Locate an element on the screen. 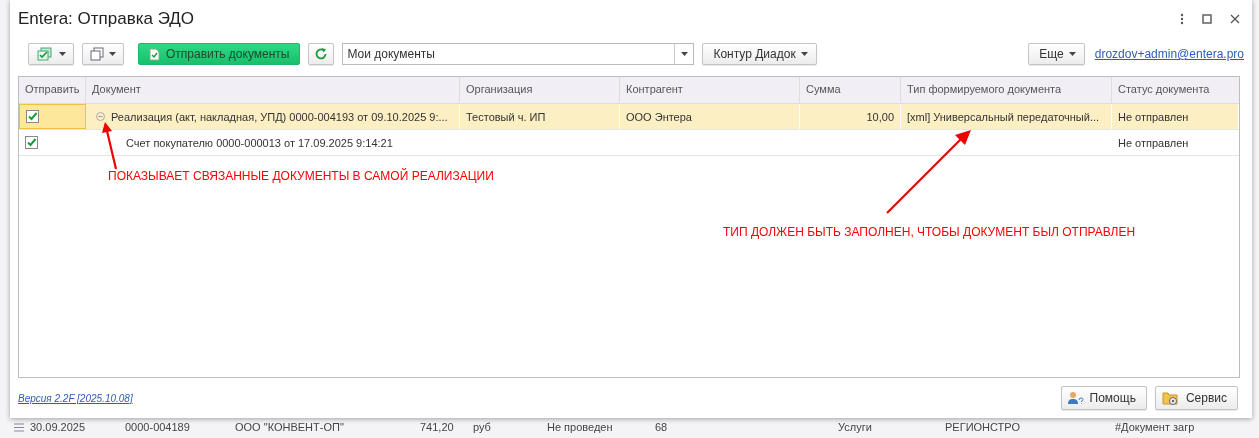 This screenshot has height=438, width=1259. check-menu-button is located at coordinates (51, 54).